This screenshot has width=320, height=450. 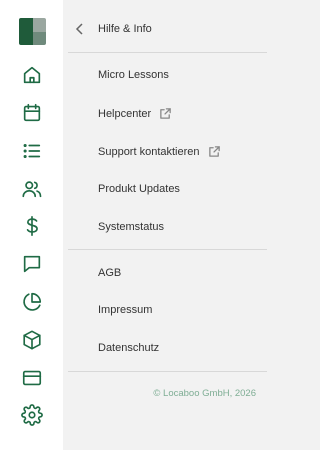 What do you see at coordinates (32, 189) in the screenshot?
I see `users-icon` at bounding box center [32, 189].